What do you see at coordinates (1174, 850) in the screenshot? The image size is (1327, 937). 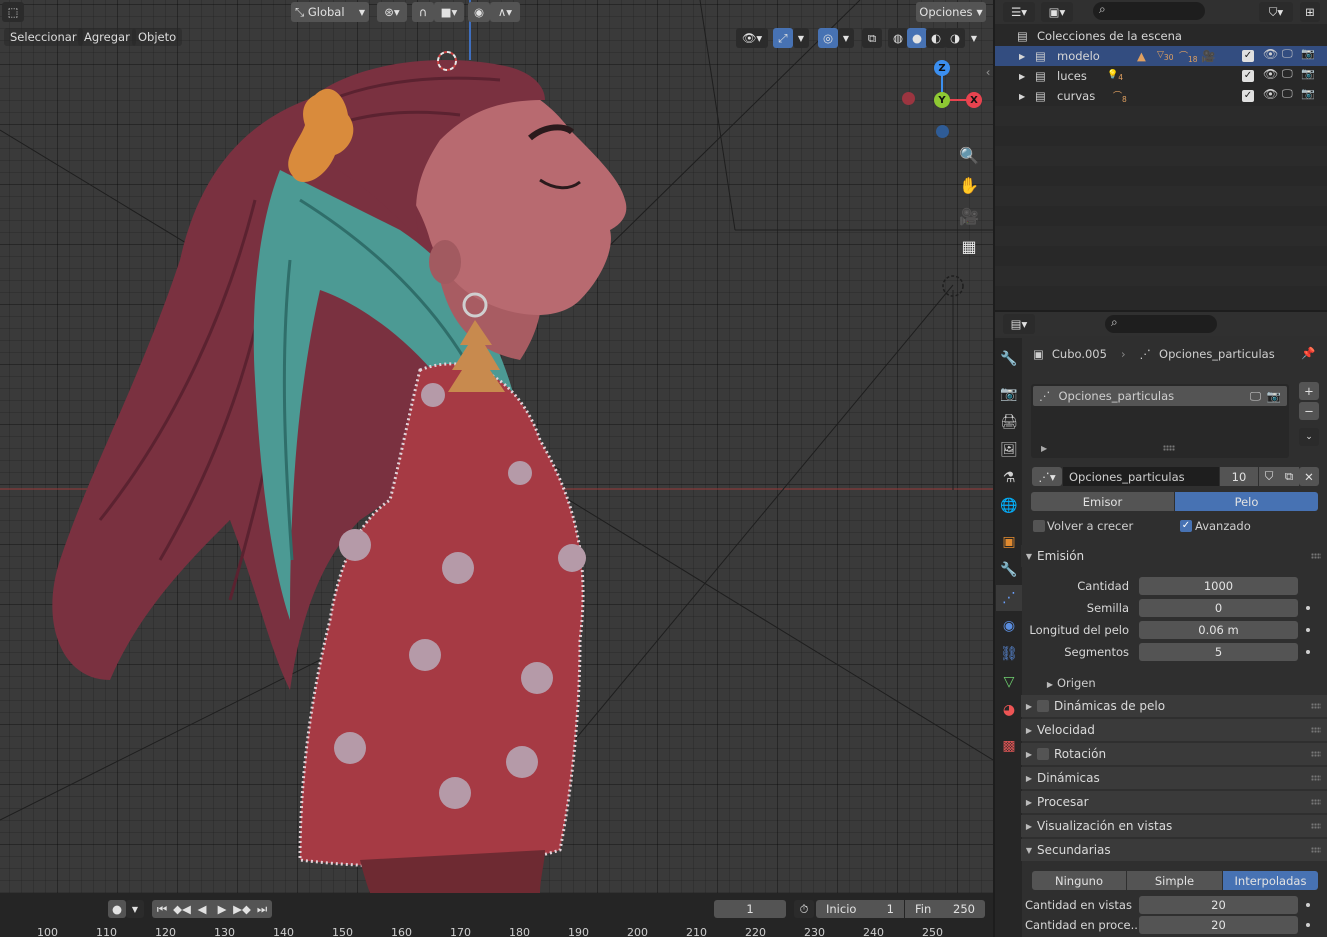 I see `children-panel-header: ▼ Secundarias` at bounding box center [1174, 850].